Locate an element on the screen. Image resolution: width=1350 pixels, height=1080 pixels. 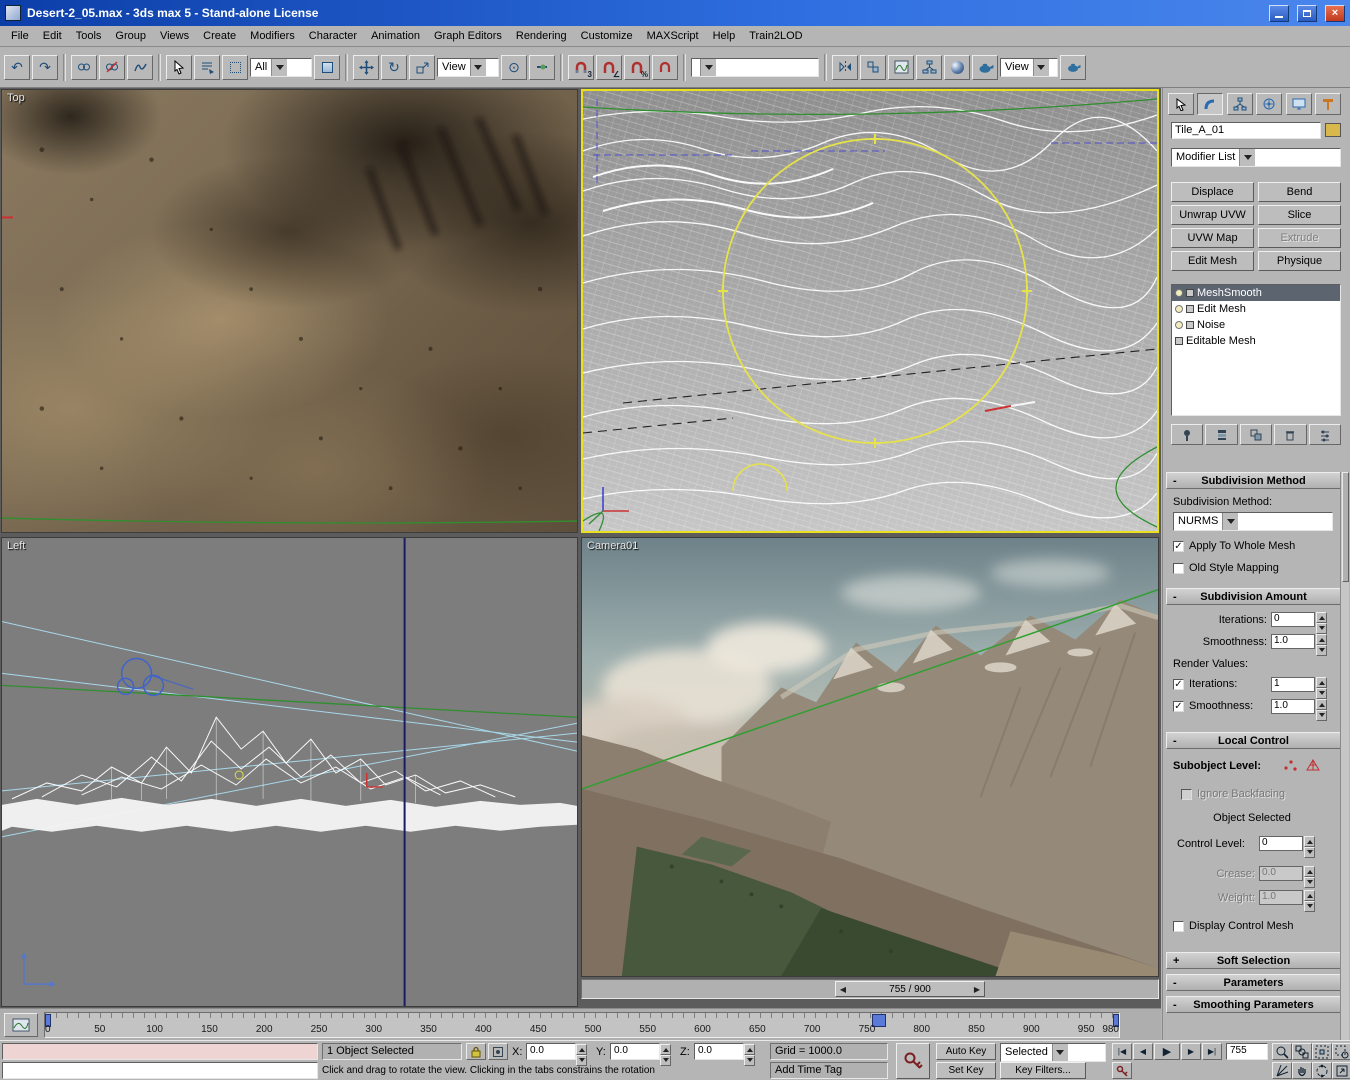
modifier-list-dropdown: Modifier List is located at coordinates (1256, 157).